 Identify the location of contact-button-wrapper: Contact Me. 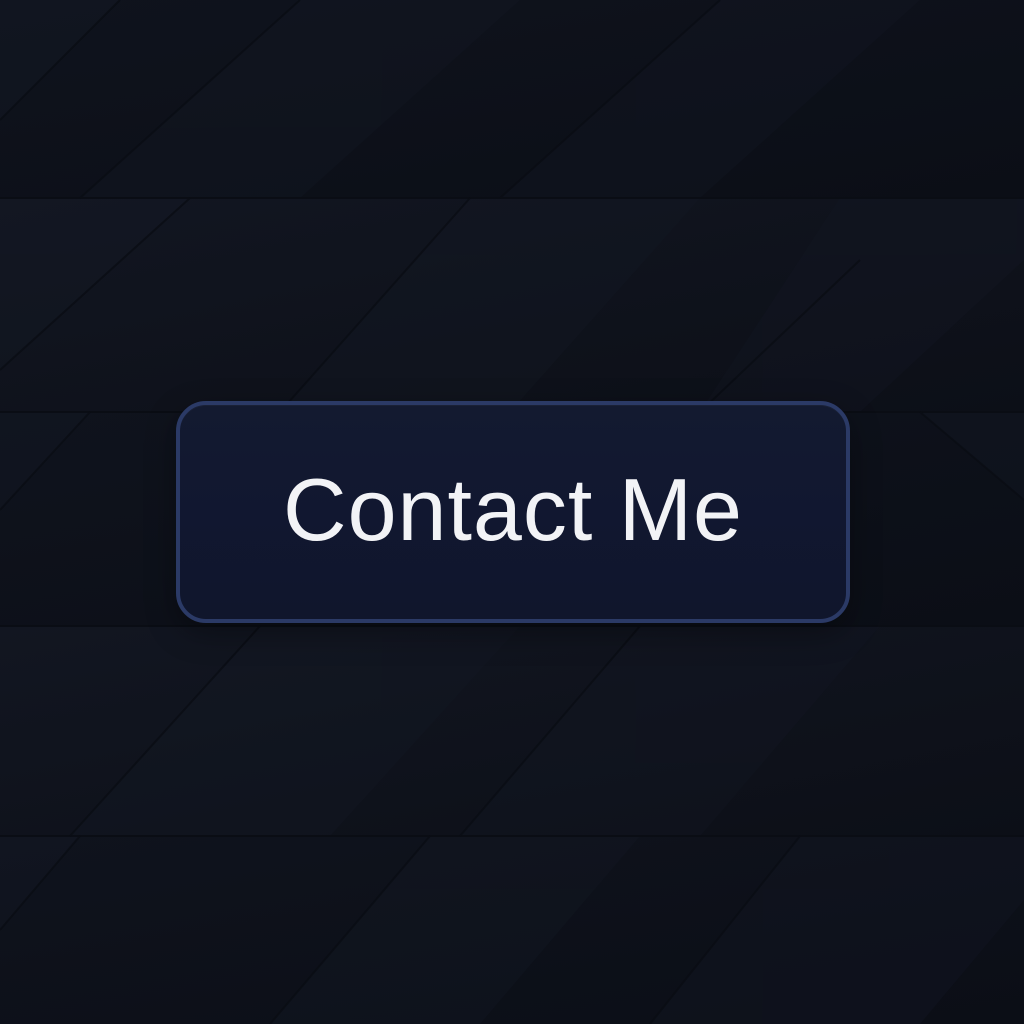
(513, 512).